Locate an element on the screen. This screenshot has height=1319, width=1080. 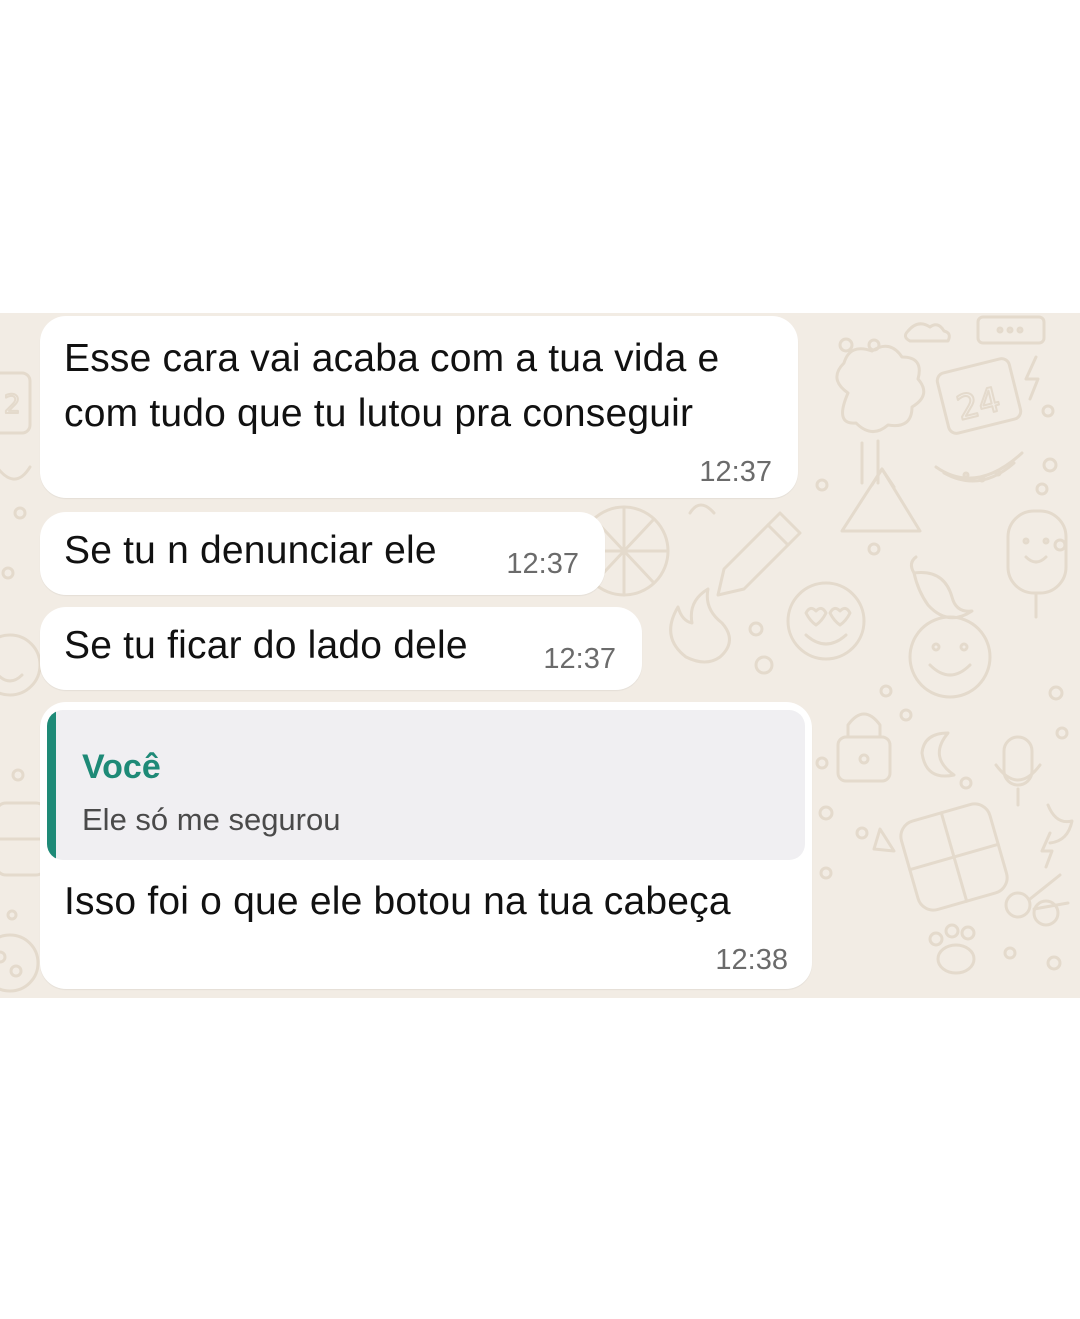
mountain-icon is located at coordinates (881, 500).